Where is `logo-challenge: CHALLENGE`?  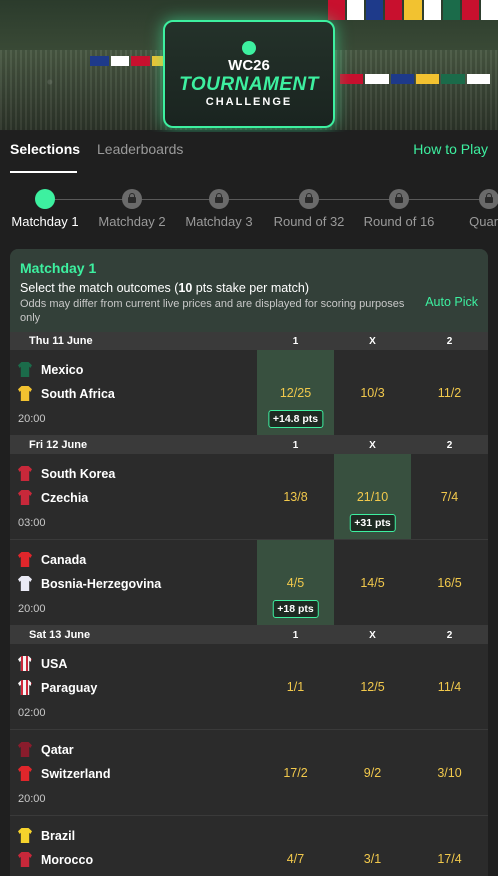
logo-challenge: CHALLENGE is located at coordinates (249, 101).